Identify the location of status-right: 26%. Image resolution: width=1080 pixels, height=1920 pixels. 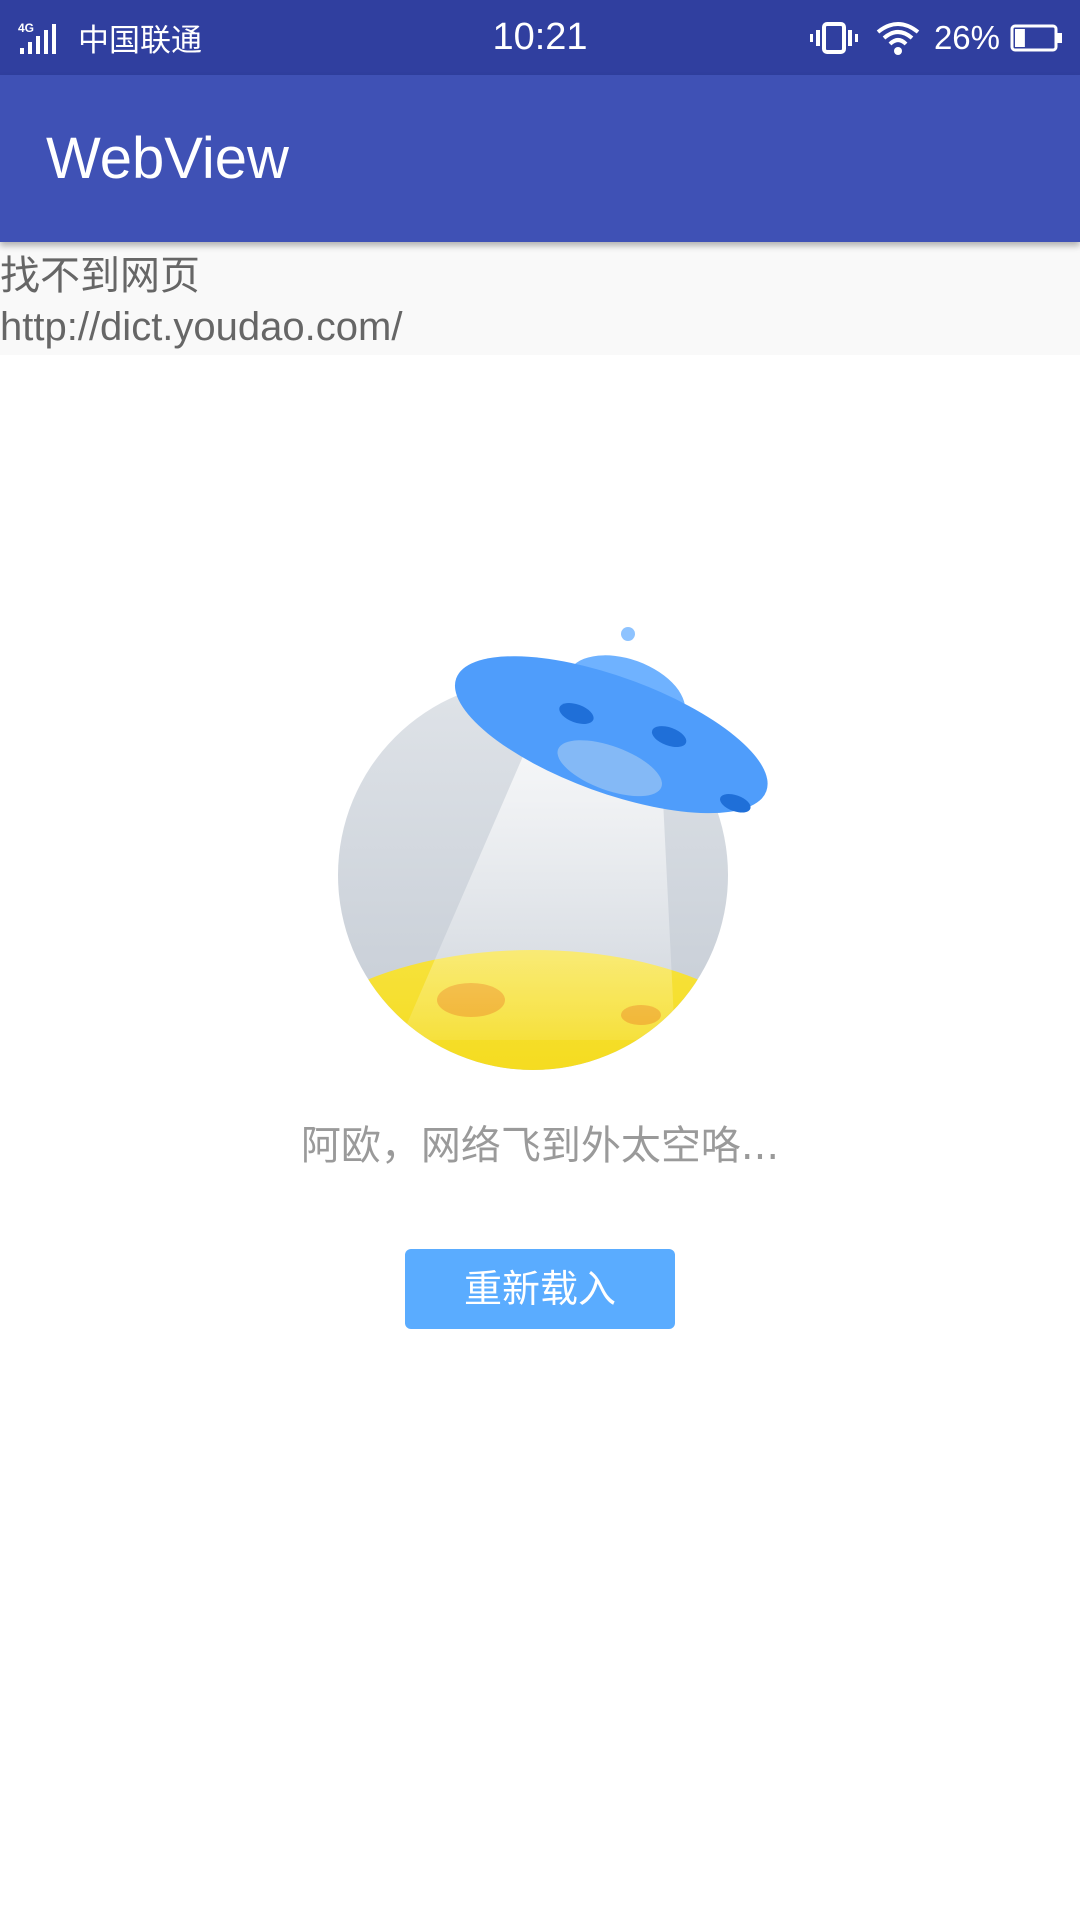
(936, 37).